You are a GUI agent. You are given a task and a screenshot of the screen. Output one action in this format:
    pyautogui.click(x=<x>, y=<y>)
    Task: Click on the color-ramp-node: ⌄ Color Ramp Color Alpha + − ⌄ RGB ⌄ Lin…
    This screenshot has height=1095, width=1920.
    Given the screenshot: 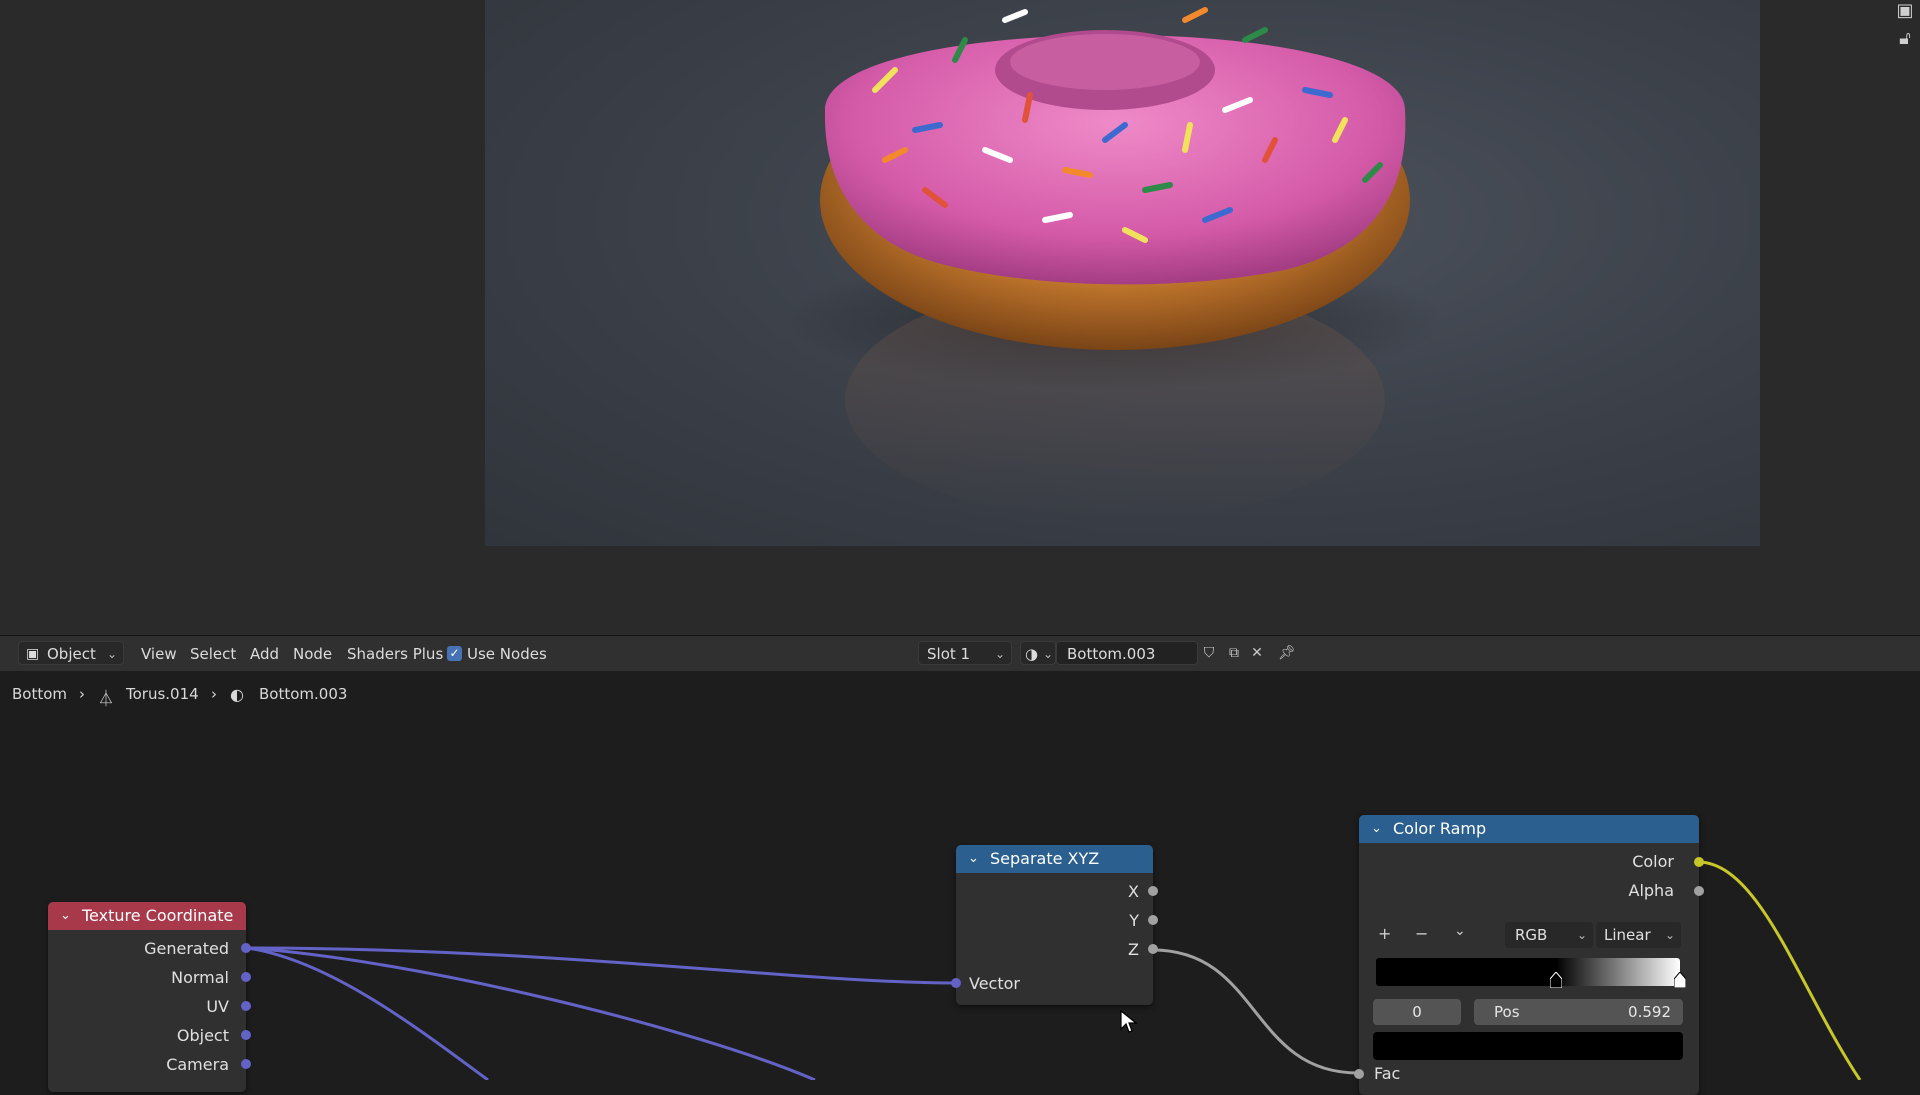 What is the action you would take?
    pyautogui.click(x=1529, y=955)
    